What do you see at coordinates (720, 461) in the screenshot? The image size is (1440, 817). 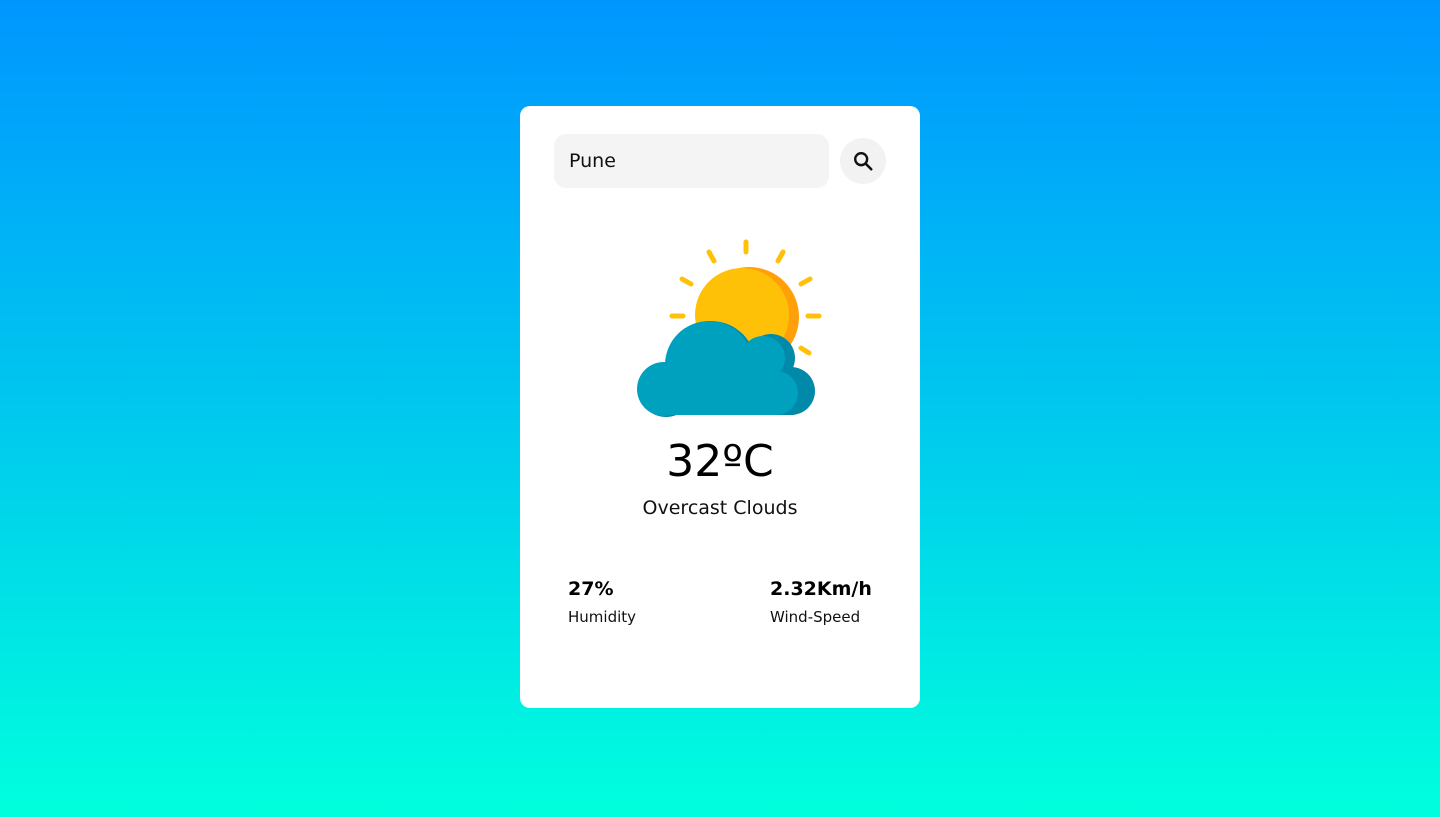 I see `temperature: 32ºC` at bounding box center [720, 461].